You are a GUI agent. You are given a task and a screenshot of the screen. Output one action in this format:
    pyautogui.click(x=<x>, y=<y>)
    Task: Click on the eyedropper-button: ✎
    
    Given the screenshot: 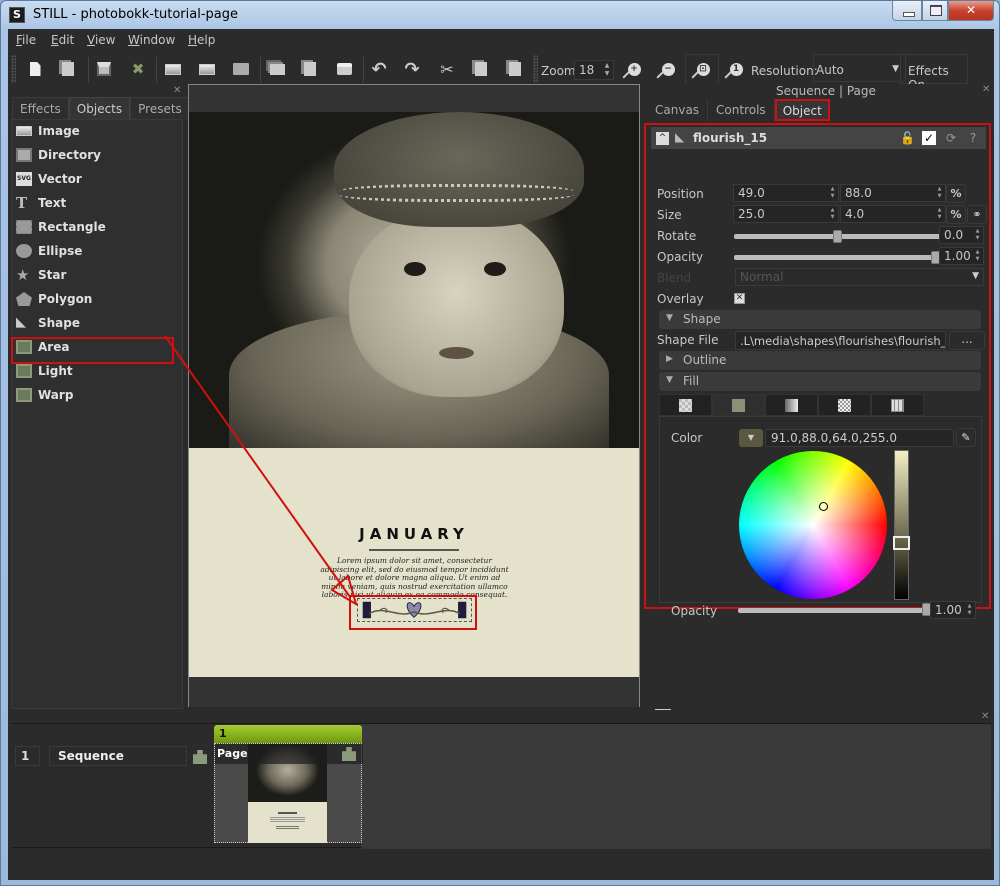 What is the action you would take?
    pyautogui.click(x=966, y=437)
    